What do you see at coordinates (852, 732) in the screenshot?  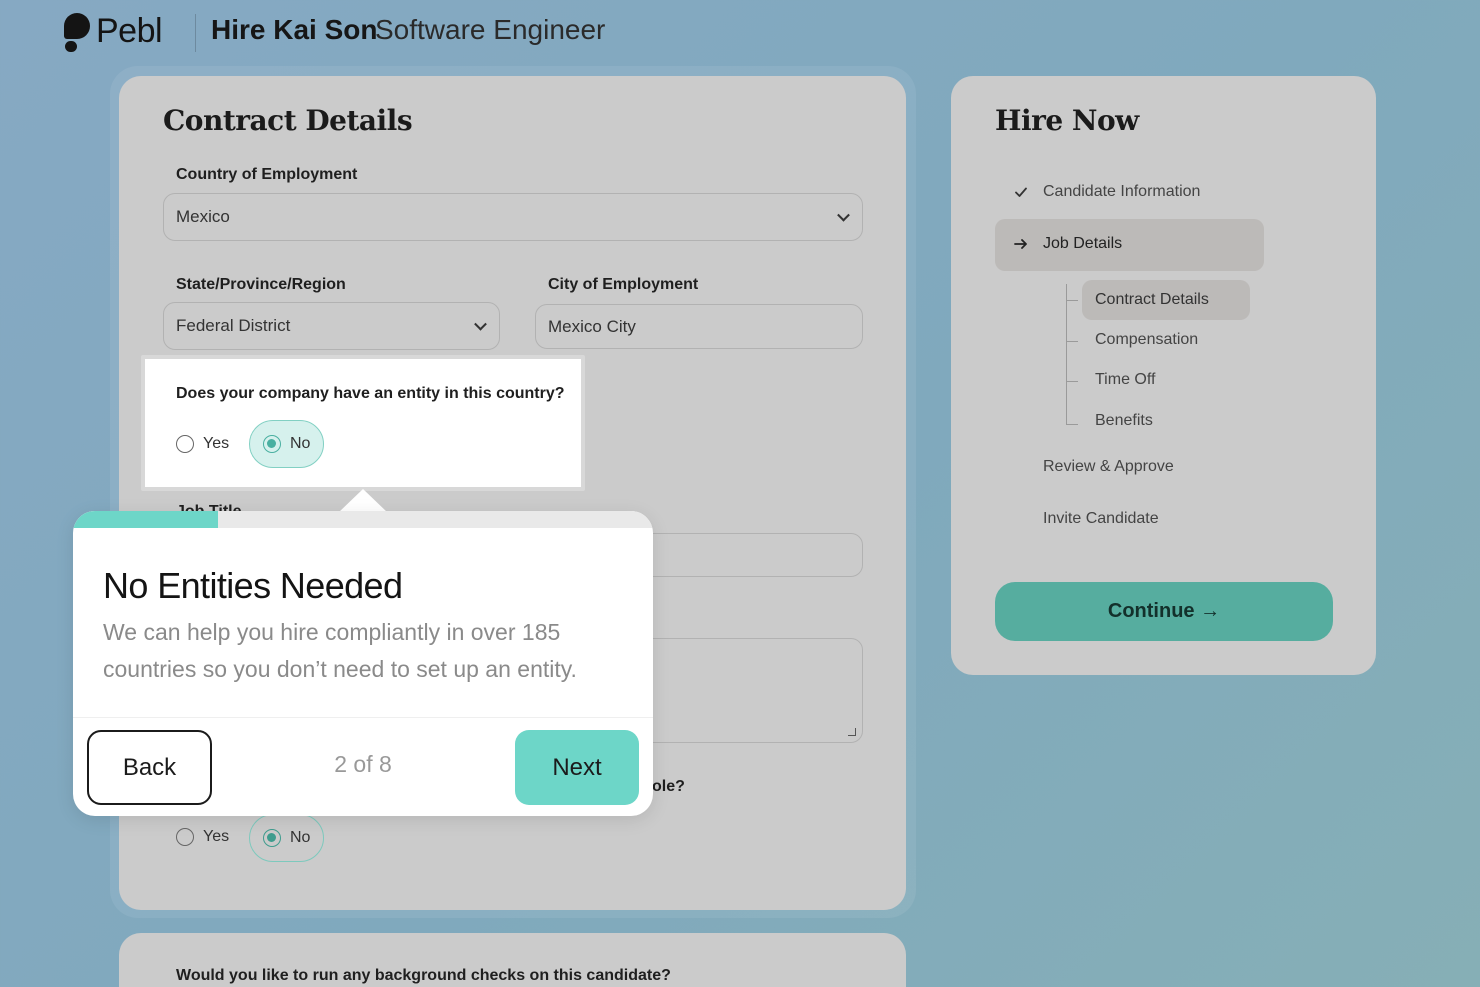 I see `resize-handle-icon` at bounding box center [852, 732].